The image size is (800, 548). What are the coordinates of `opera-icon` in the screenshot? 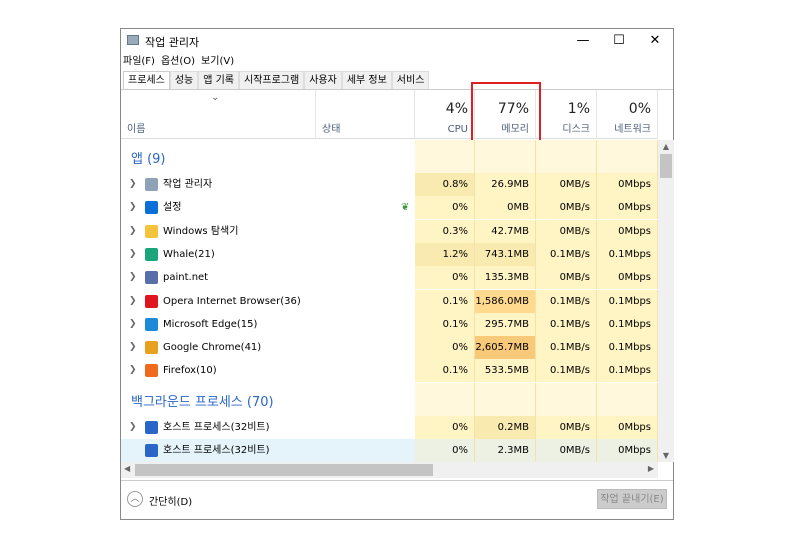 It's located at (151, 301).